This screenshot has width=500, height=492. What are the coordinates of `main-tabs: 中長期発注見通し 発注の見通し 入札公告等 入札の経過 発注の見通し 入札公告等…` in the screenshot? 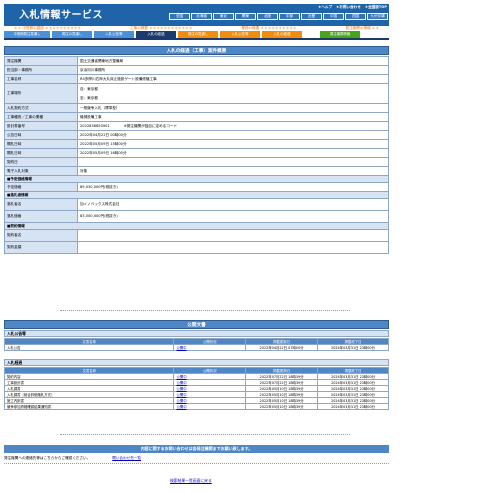 It's located at (196, 34).